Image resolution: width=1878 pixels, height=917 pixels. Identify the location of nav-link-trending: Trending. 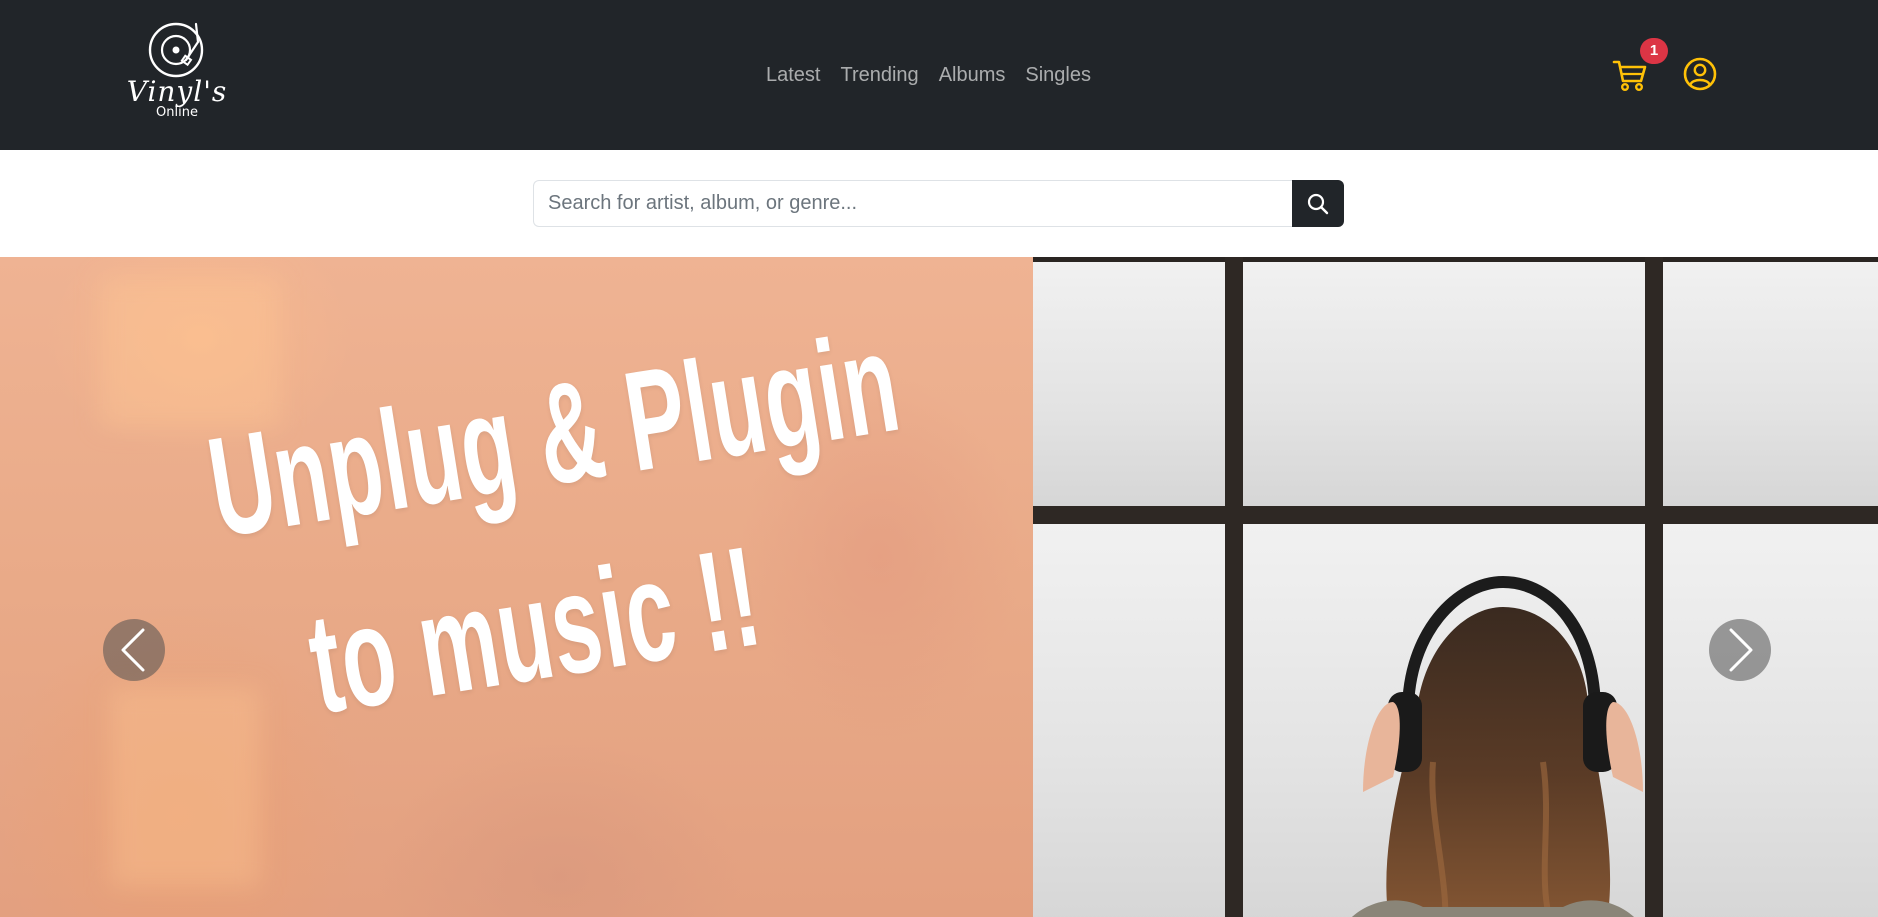
(879, 75).